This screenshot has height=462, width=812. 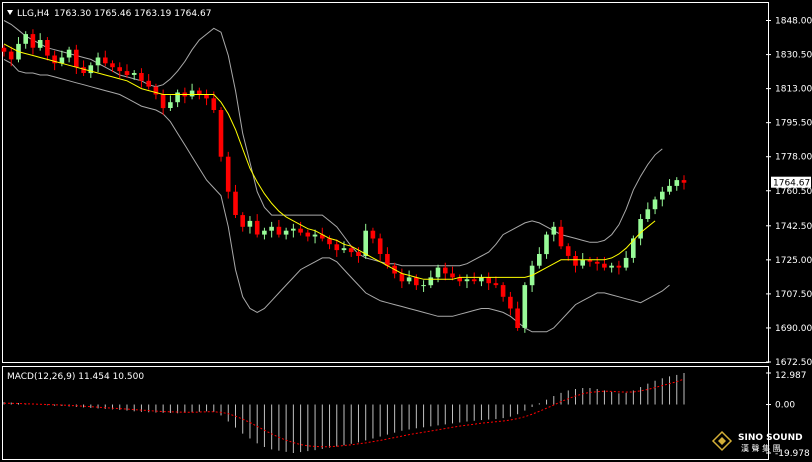 I want to click on ohlc-values: 1763.30 1765.46 1763.19 1764.67, so click(x=132, y=14).